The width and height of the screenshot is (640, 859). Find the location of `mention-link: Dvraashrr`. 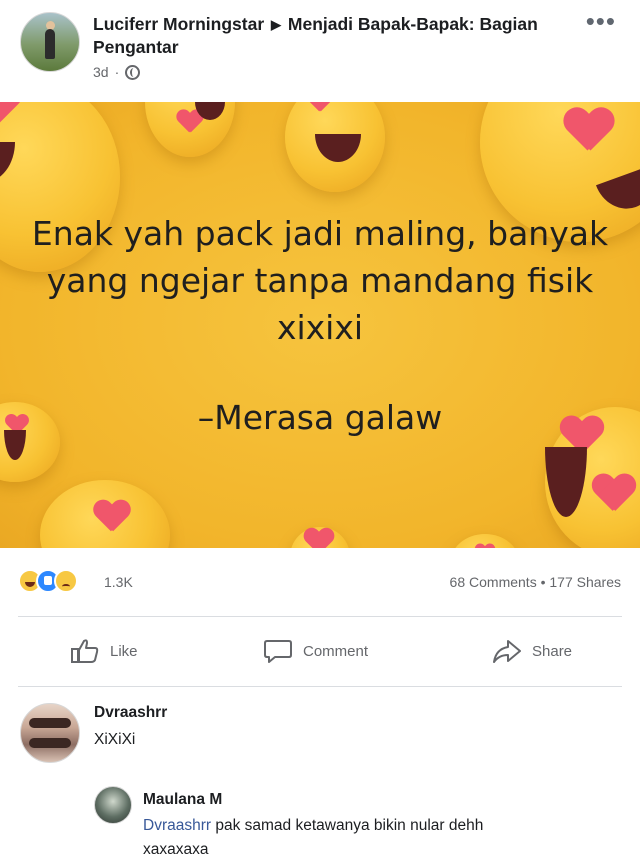

mention-link: Dvraashrr is located at coordinates (177, 825).